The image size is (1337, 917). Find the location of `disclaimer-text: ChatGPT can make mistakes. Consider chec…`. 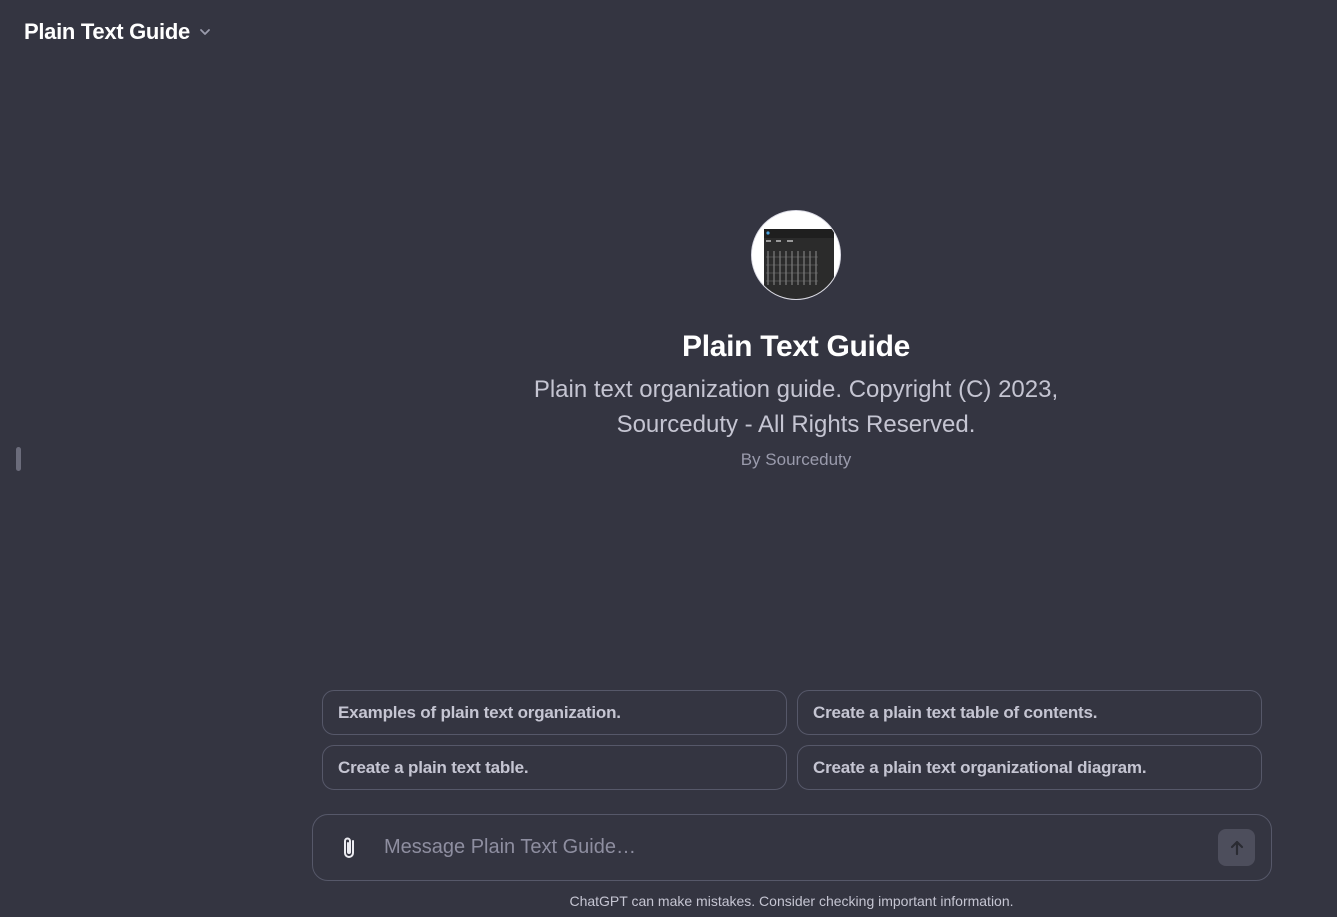

disclaimer-text: ChatGPT can make mistakes. Consider chec… is located at coordinates (668, 901).